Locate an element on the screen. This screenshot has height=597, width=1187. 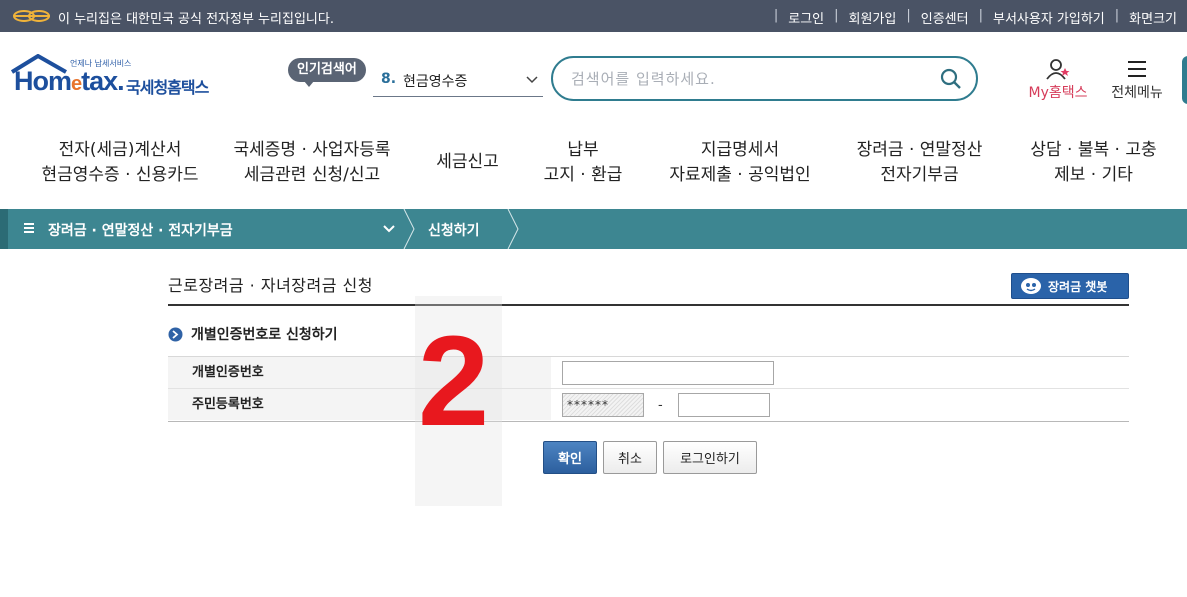
all-menu-label: 전체메뉴 is located at coordinates (1137, 93).